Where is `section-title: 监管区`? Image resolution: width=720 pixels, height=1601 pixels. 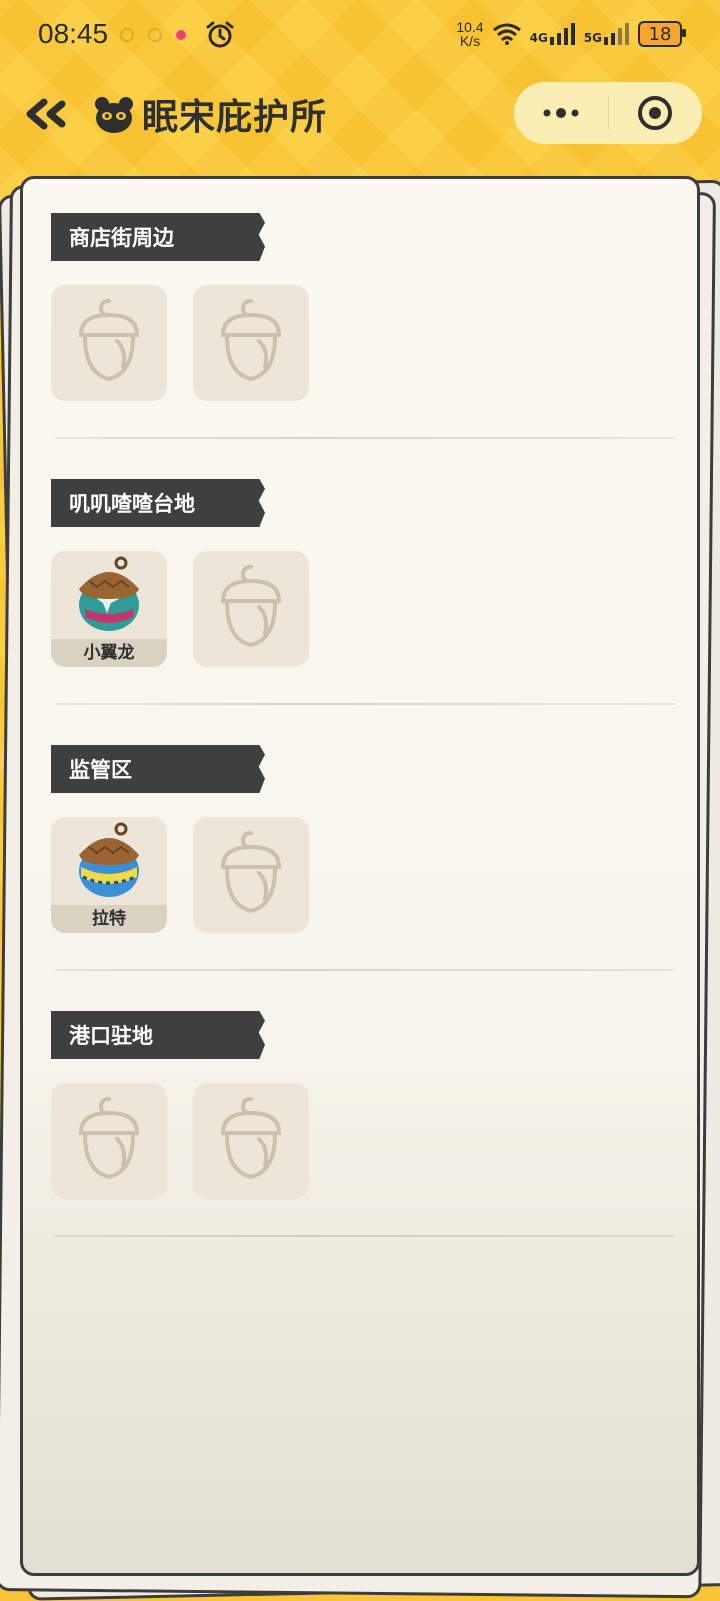 section-title: 监管区 is located at coordinates (100, 770).